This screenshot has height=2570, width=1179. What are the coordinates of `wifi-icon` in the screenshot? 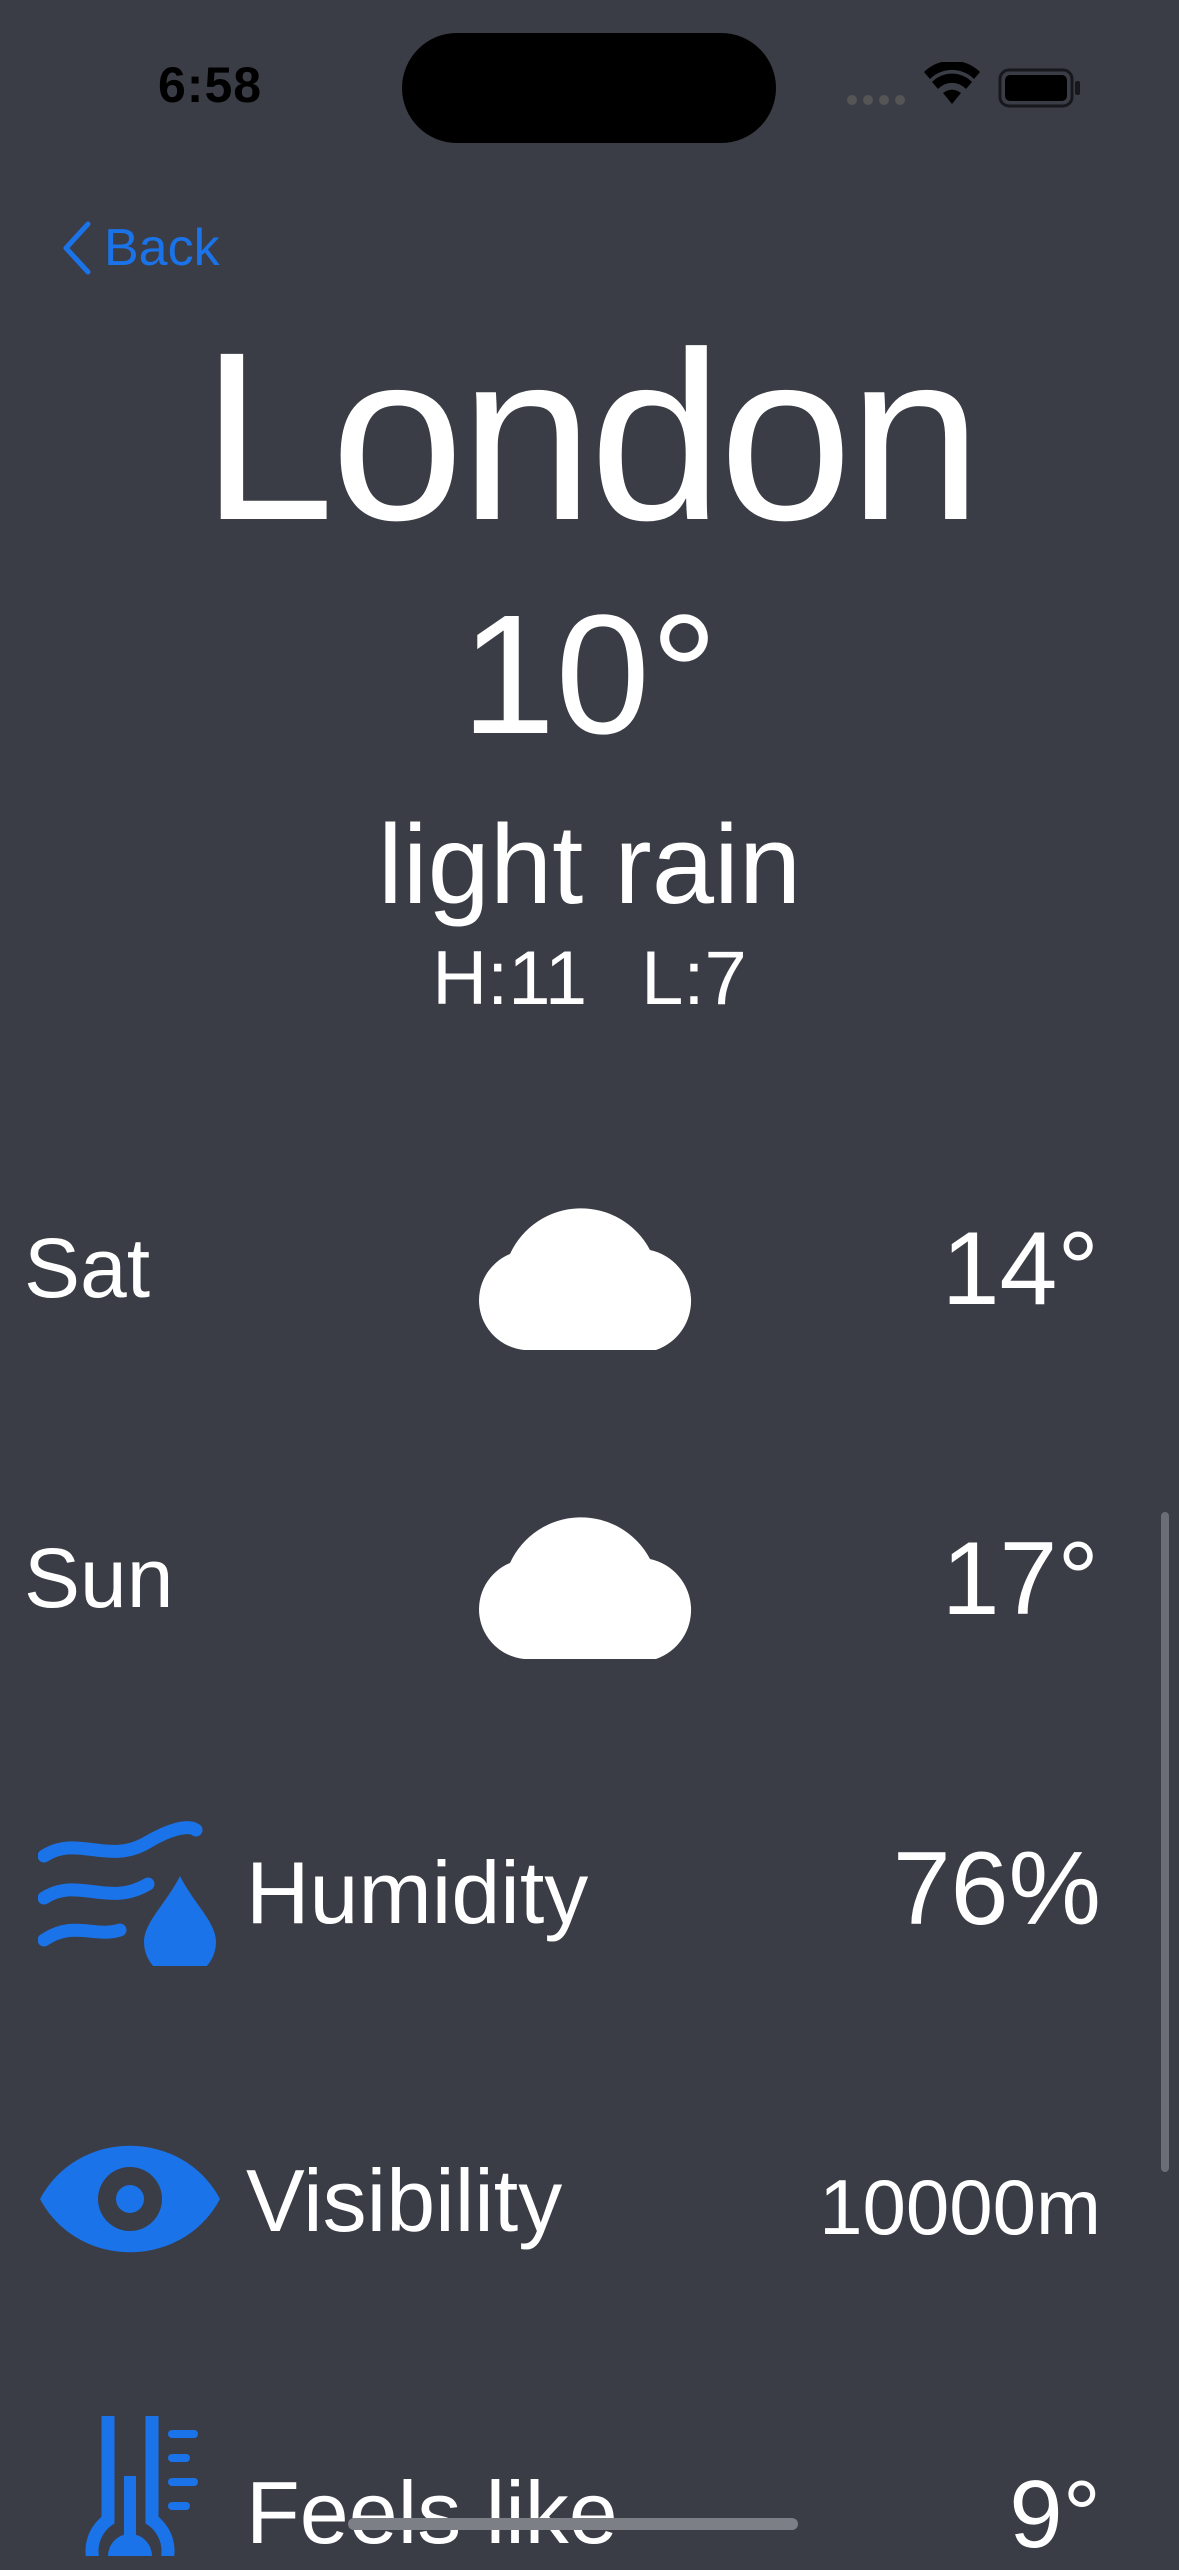 It's located at (952, 85).